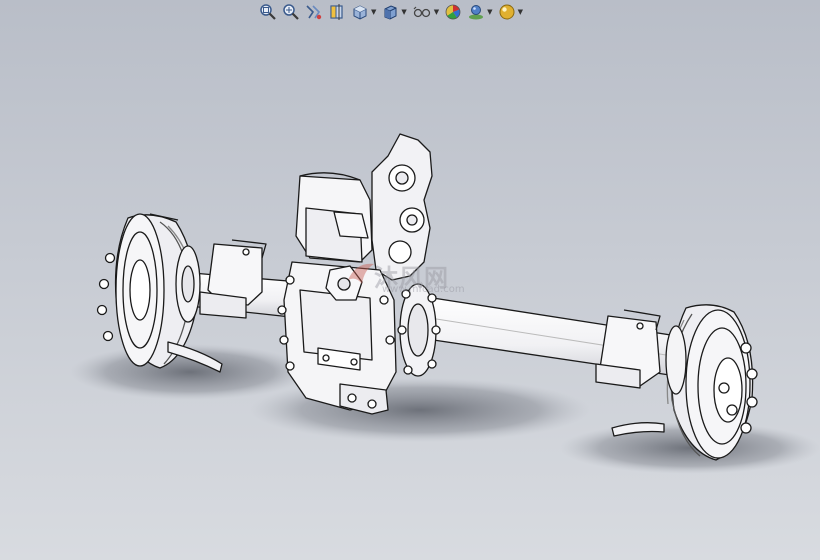 This screenshot has width=820, height=560. I want to click on right-spring-bracket, so click(628, 349).